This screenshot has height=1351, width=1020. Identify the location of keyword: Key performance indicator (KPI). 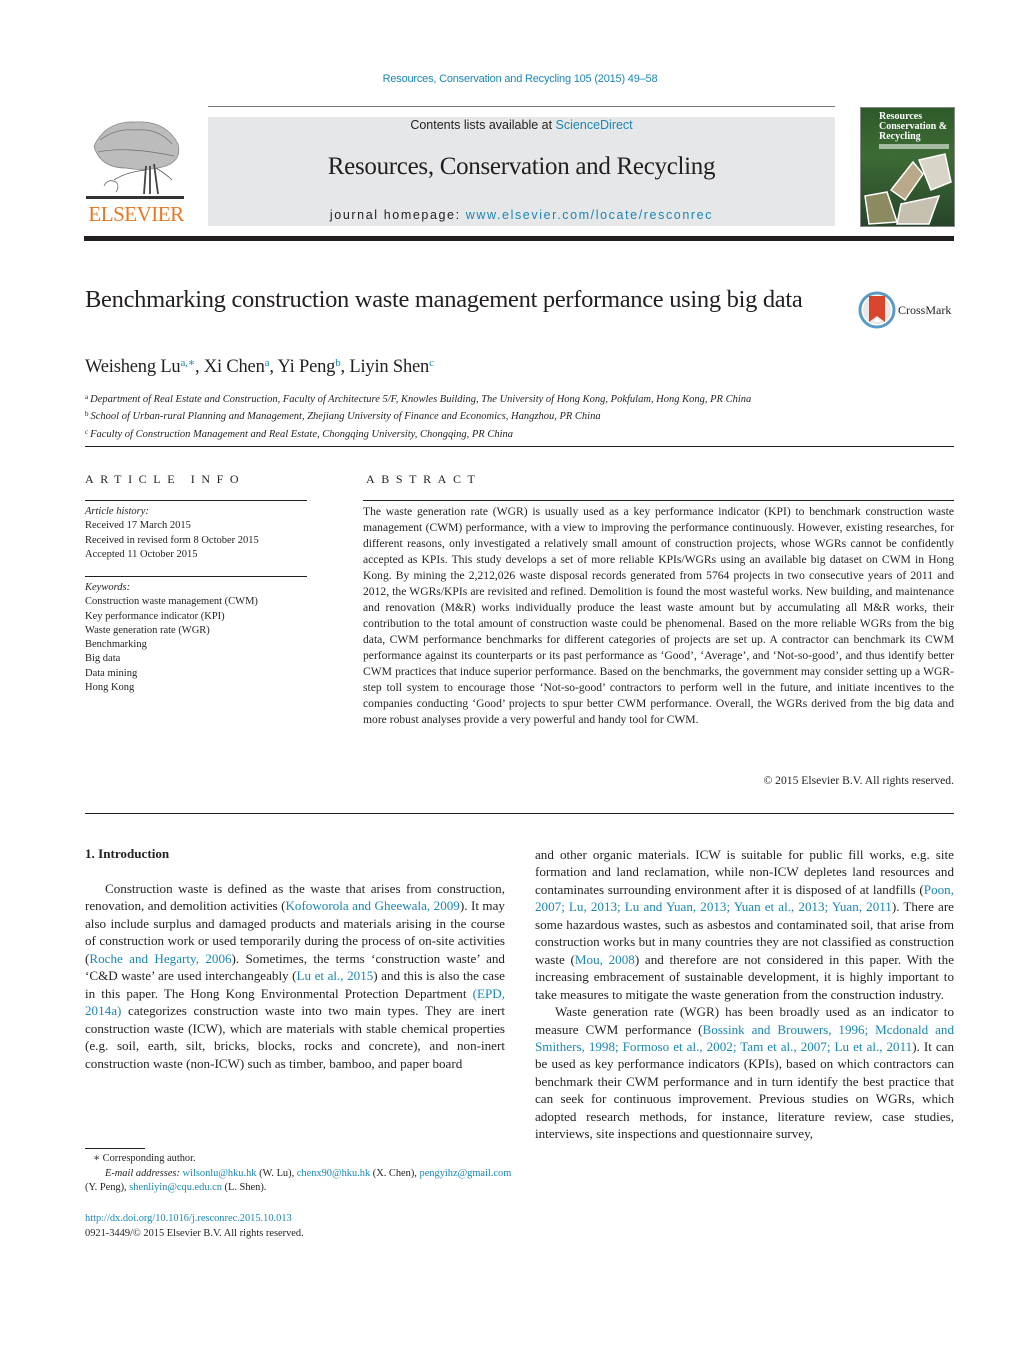
(155, 616).